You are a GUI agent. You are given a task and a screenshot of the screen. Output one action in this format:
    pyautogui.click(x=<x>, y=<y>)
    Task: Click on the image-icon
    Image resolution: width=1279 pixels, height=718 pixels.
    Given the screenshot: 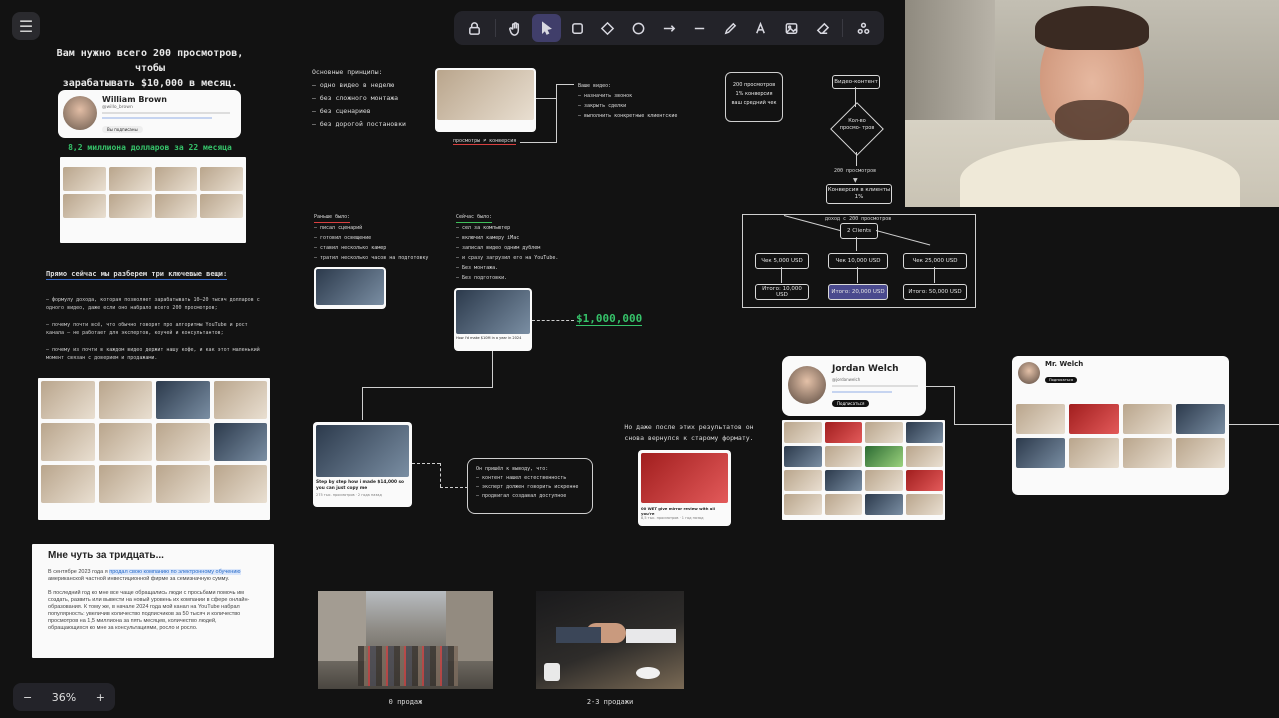 What is the action you would take?
    pyautogui.click(x=791, y=28)
    